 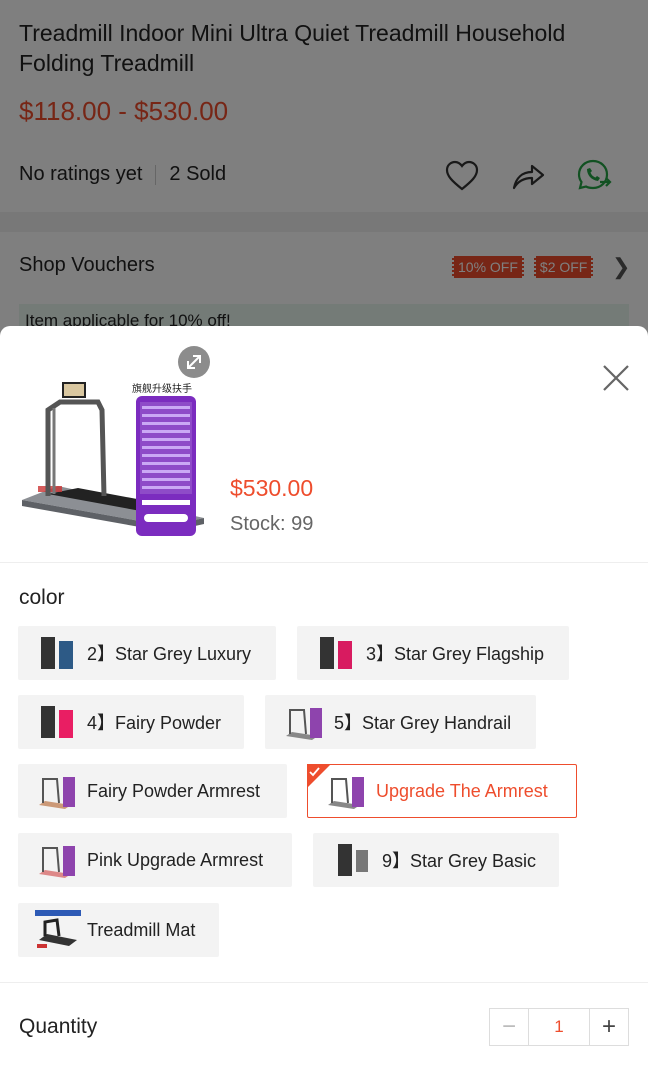 What do you see at coordinates (459, 861) in the screenshot?
I see `variant-label: 9】Star Grey Basic` at bounding box center [459, 861].